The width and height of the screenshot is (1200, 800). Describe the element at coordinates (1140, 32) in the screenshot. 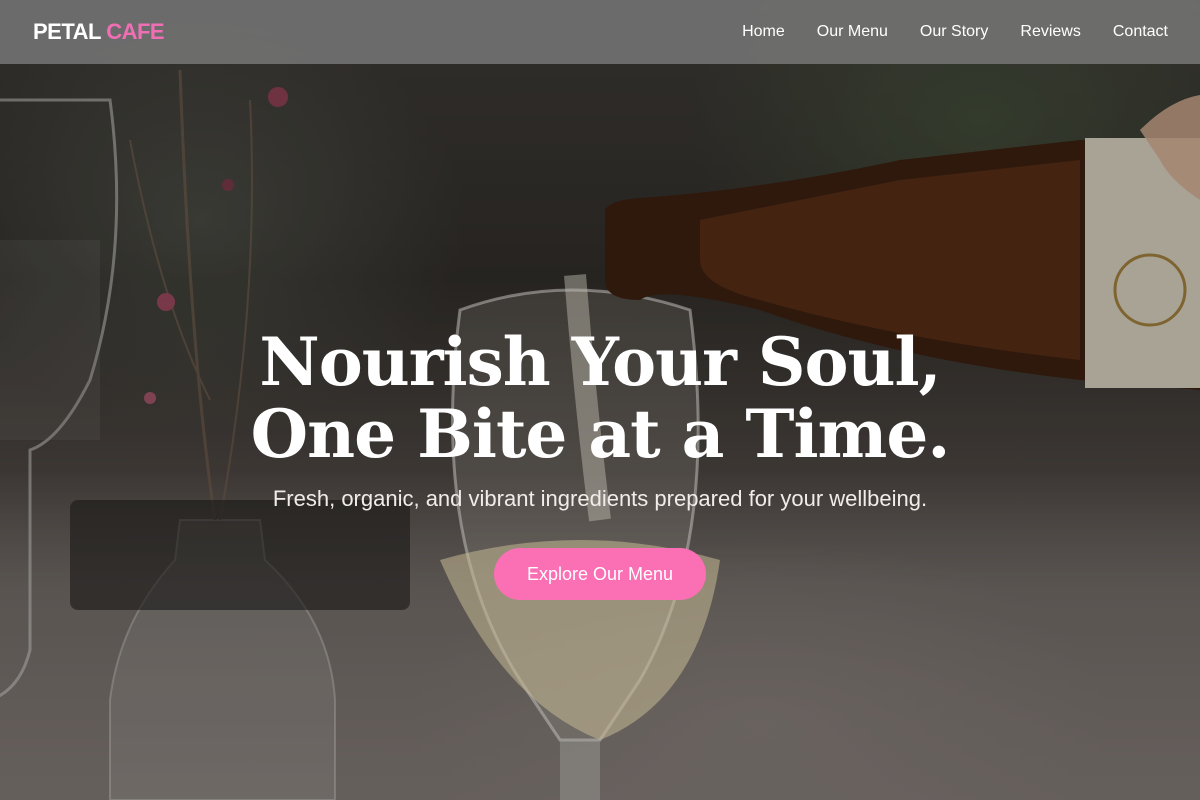

I see `nav-link-contact: Contact` at that location.